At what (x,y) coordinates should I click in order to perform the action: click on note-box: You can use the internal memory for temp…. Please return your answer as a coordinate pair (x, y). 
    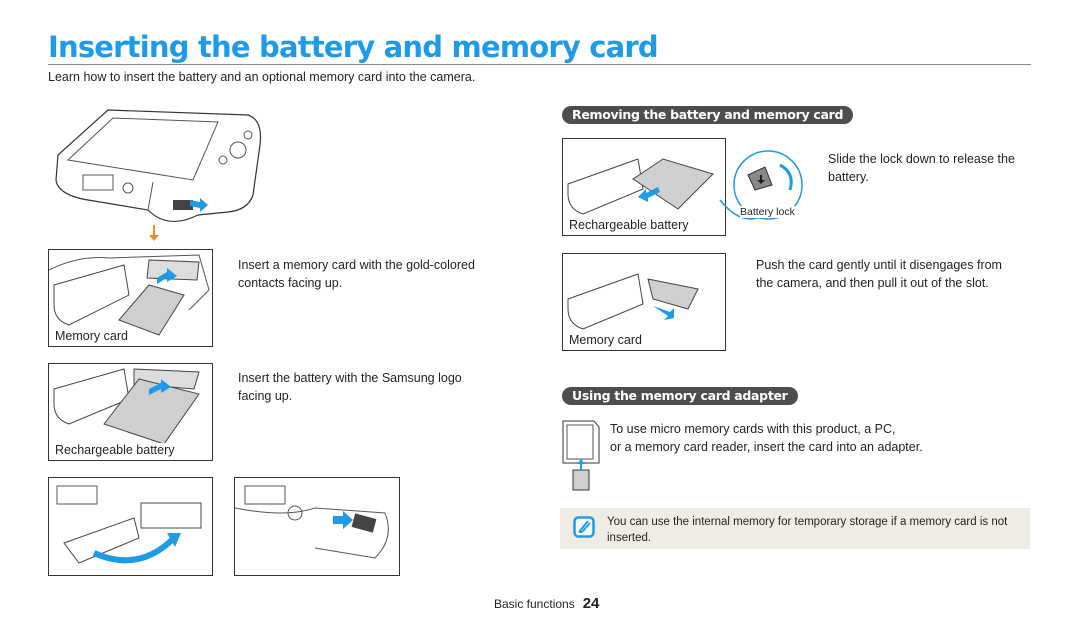
    Looking at the image, I should click on (795, 528).